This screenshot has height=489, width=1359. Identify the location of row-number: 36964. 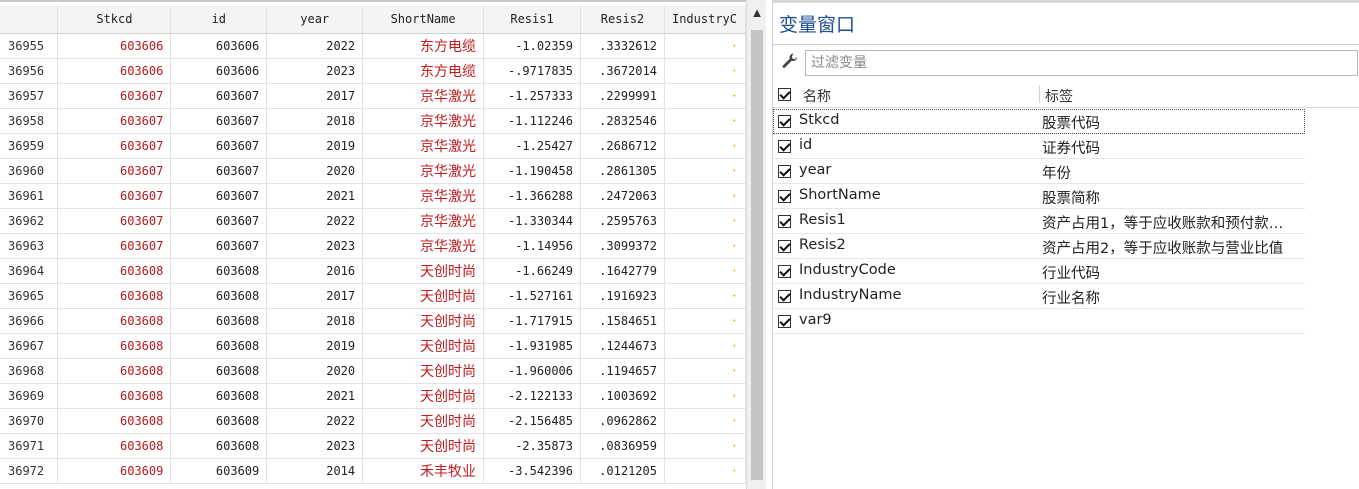
(29, 271).